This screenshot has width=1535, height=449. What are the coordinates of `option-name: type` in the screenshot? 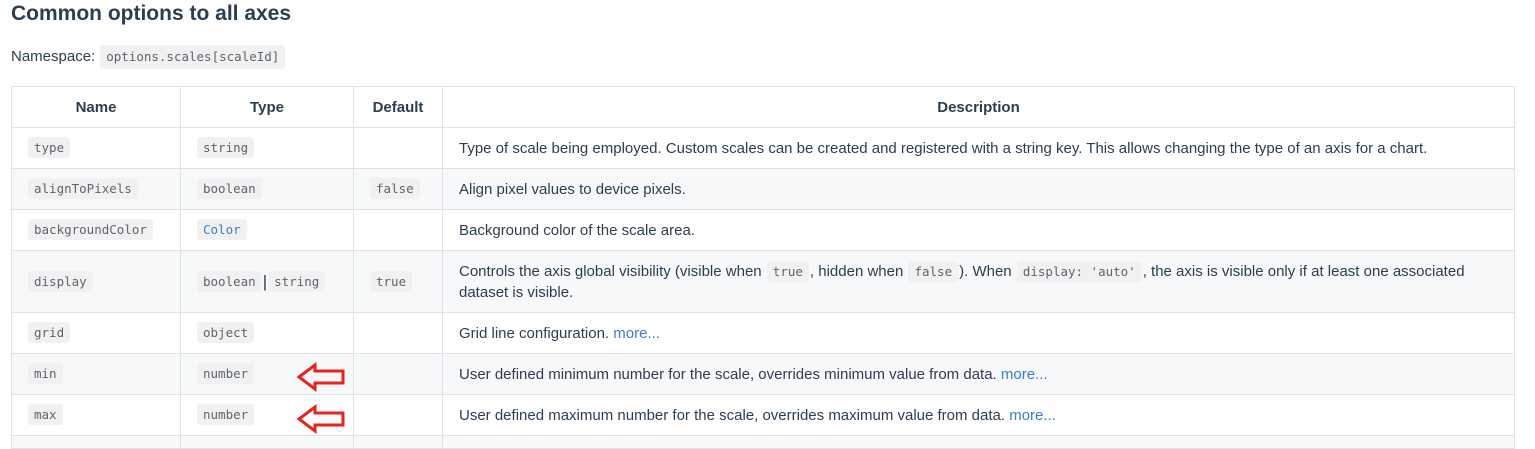 It's located at (49, 147).